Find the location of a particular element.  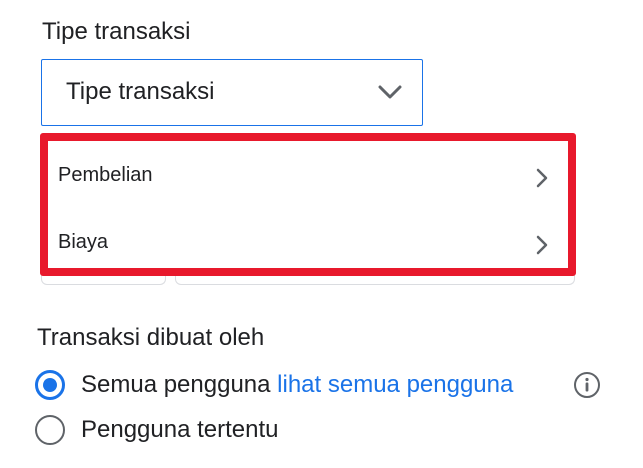

radio-option-specific-users: Pengguna tertentu is located at coordinates (185, 431).